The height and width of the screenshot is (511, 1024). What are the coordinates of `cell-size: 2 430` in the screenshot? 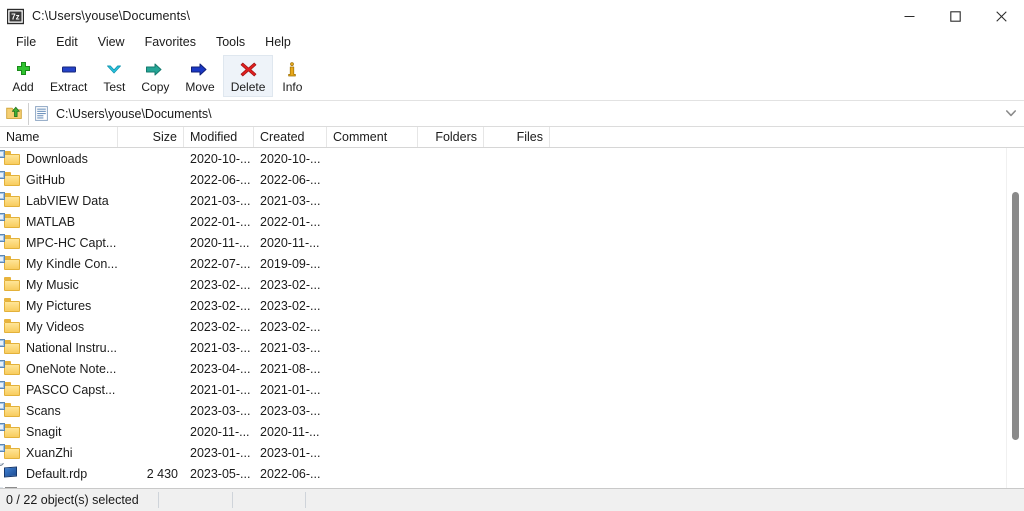 It's located at (162, 473).